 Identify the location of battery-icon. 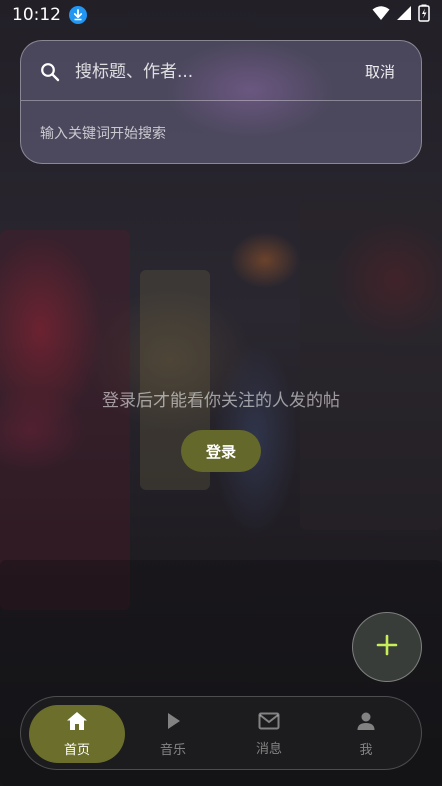
(424, 15).